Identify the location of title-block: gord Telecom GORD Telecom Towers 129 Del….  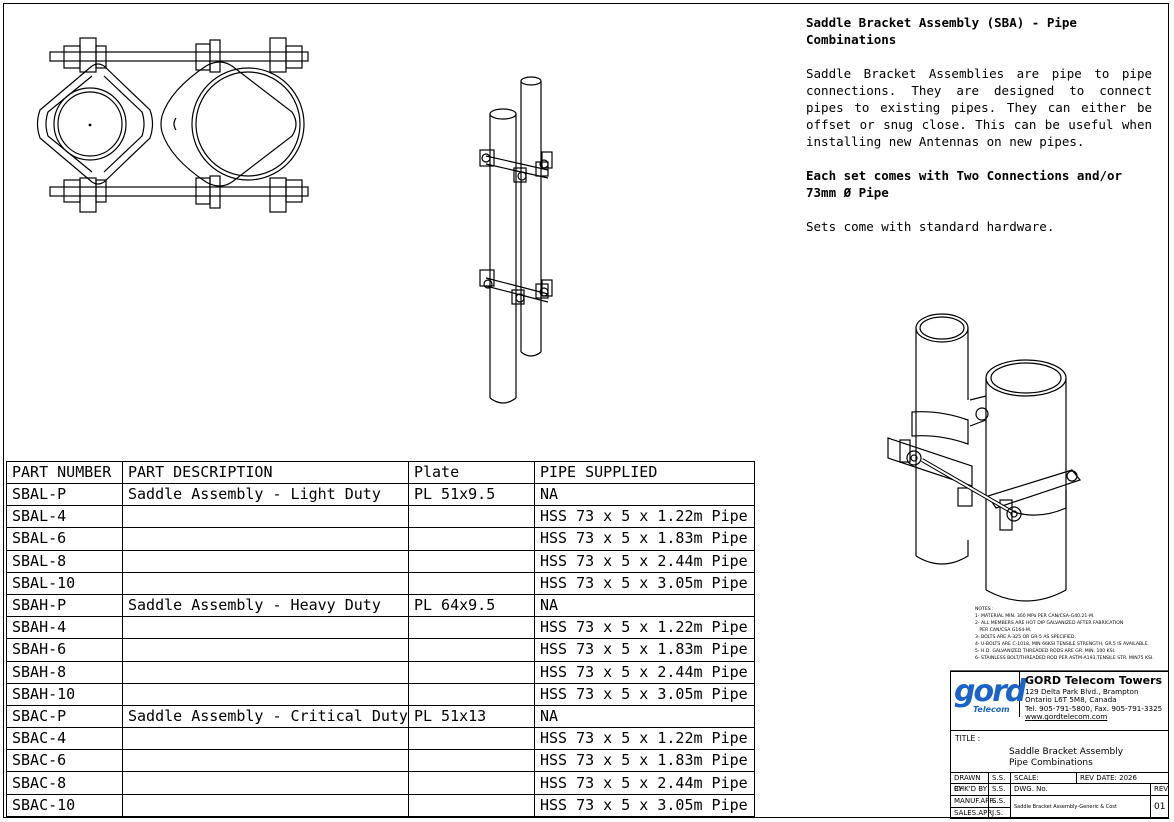
(1059, 745).